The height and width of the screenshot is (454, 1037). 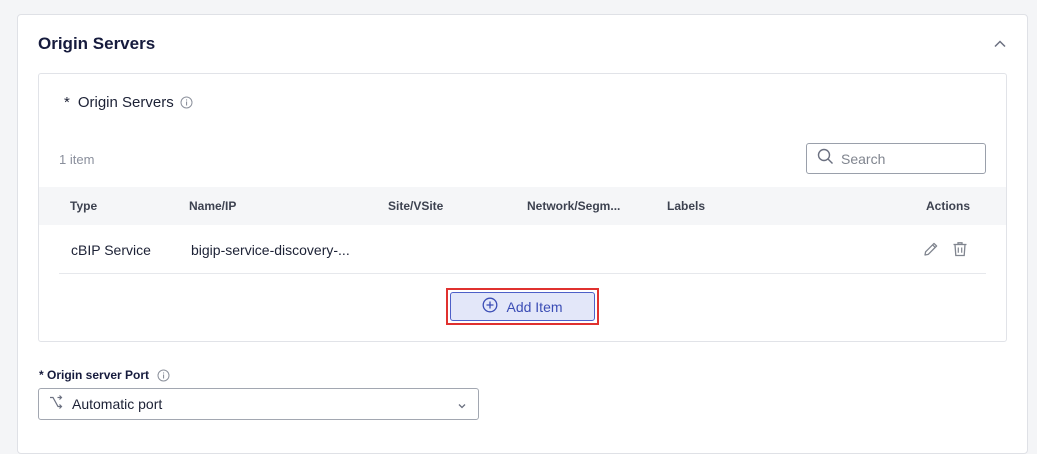 I want to click on item-count: 1 item, so click(x=77, y=159).